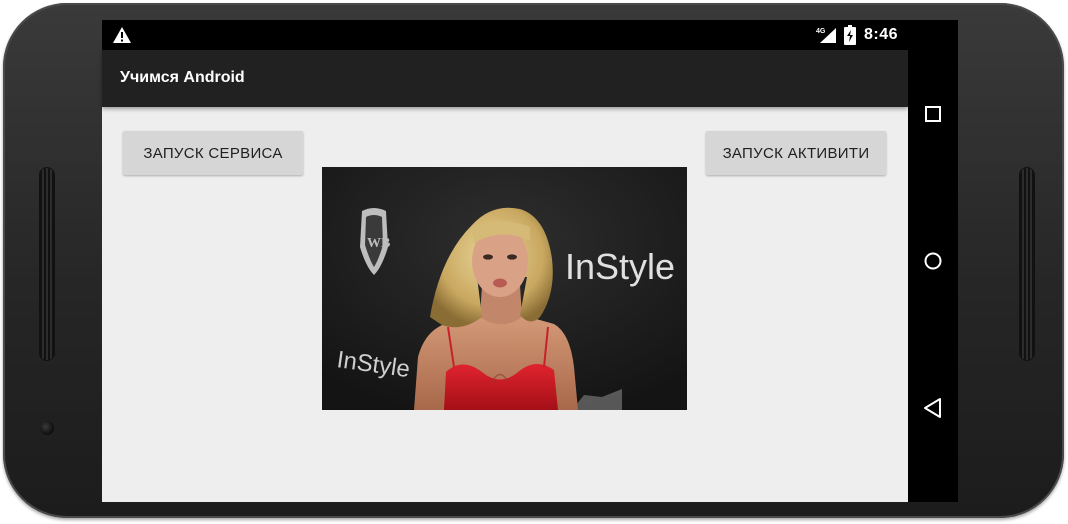  What do you see at coordinates (821, 31) in the screenshot?
I see `network-type-label: 4G` at bounding box center [821, 31].